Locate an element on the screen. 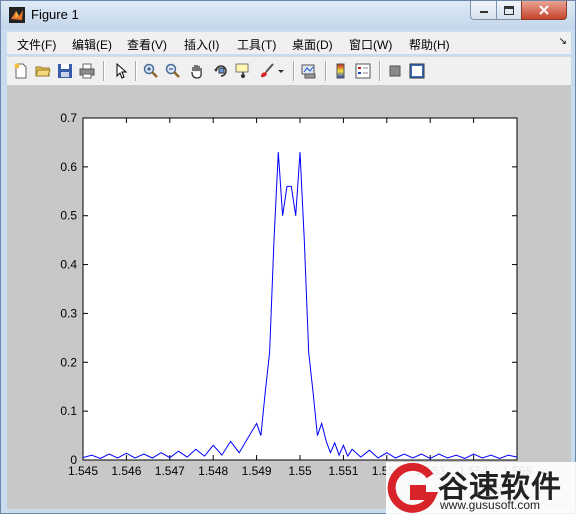  y-tick-label: 0.3 is located at coordinates (68, 313).